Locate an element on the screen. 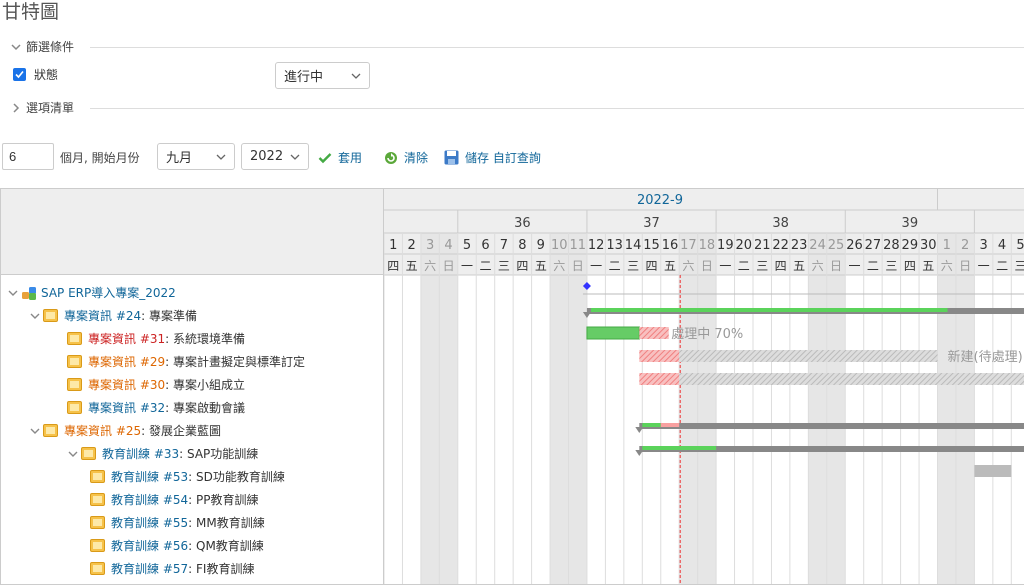  subject-row: 專案資訊 #31: 系統環境準備 is located at coordinates (156, 338).